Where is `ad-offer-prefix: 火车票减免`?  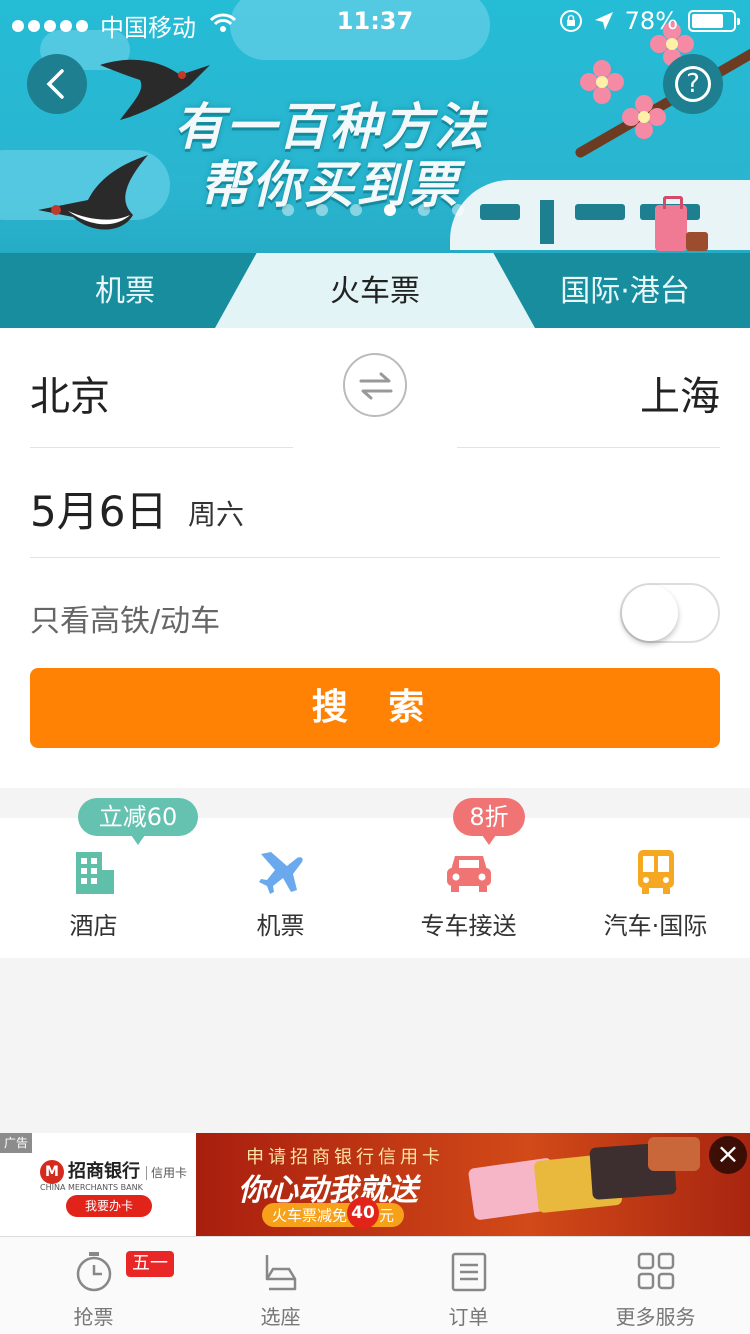
ad-offer-prefix: 火车票减免 is located at coordinates (310, 1215).